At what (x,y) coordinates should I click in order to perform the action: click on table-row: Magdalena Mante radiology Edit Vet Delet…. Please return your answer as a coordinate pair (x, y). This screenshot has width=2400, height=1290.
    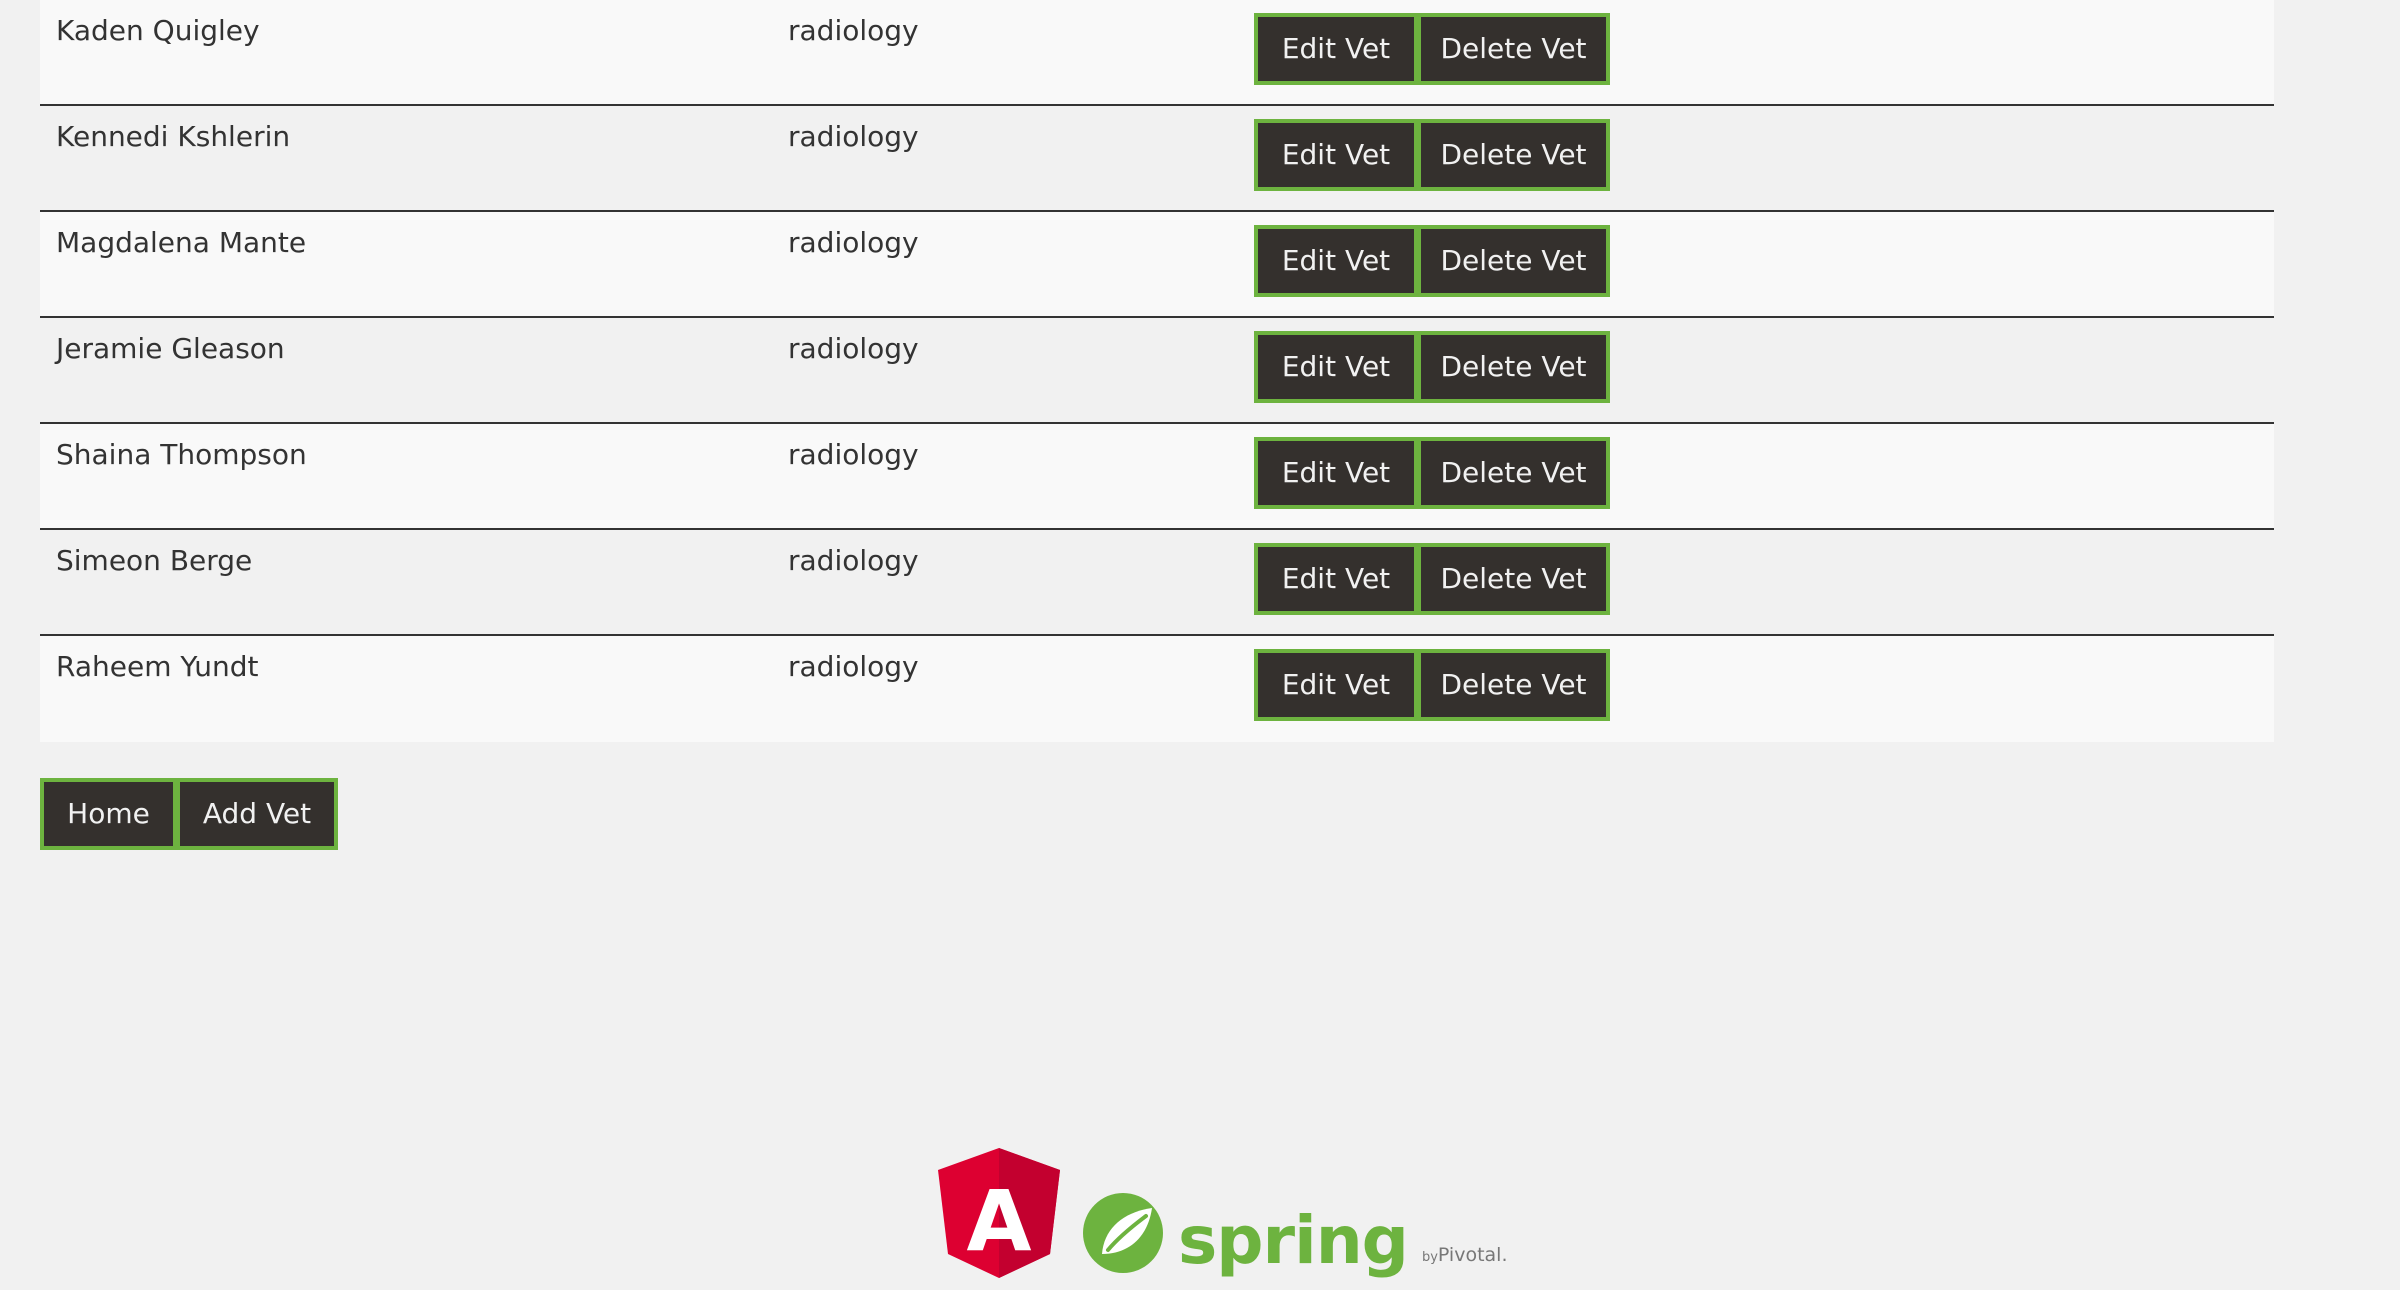
    Looking at the image, I should click on (1157, 265).